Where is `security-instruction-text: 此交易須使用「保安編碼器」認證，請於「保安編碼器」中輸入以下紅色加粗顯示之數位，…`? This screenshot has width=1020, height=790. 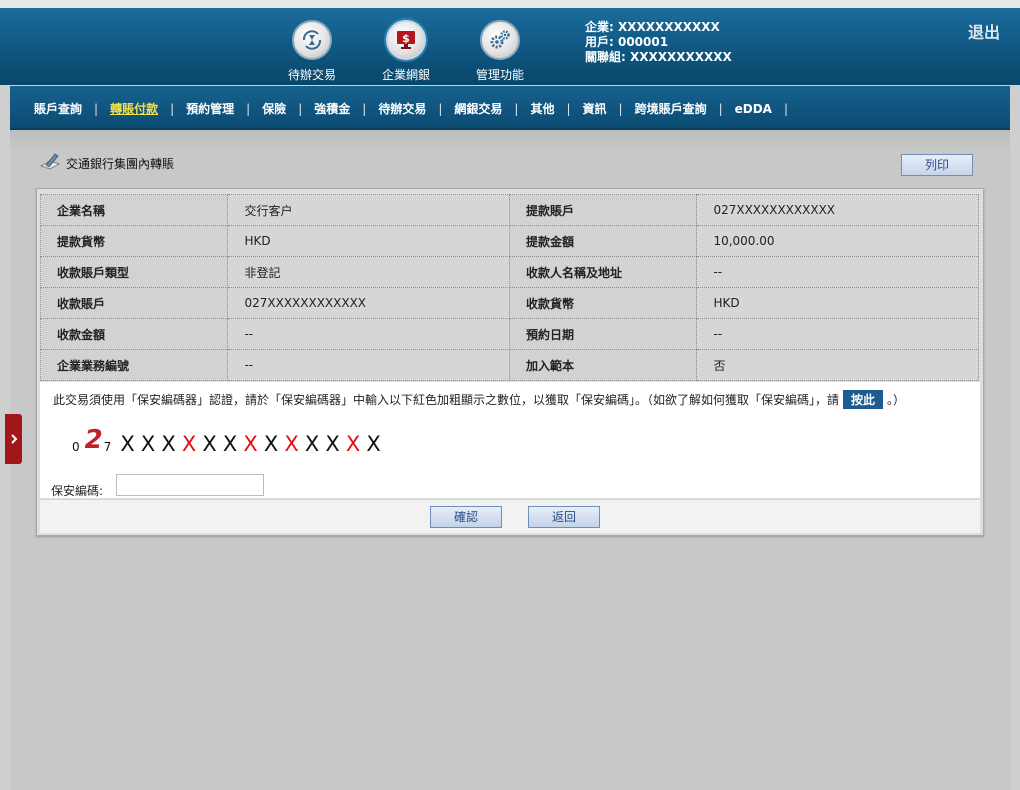
security-instruction-text: 此交易須使用「保安編碼器」認證，請於「保安編碼器」中輸入以下紅色加粗顯示之數位，… is located at coordinates (446, 400).